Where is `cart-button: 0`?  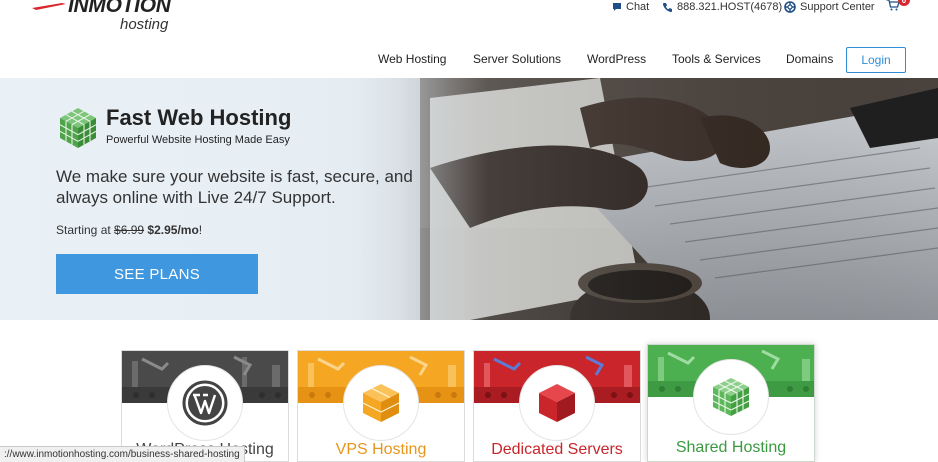 cart-button: 0 is located at coordinates (898, 6).